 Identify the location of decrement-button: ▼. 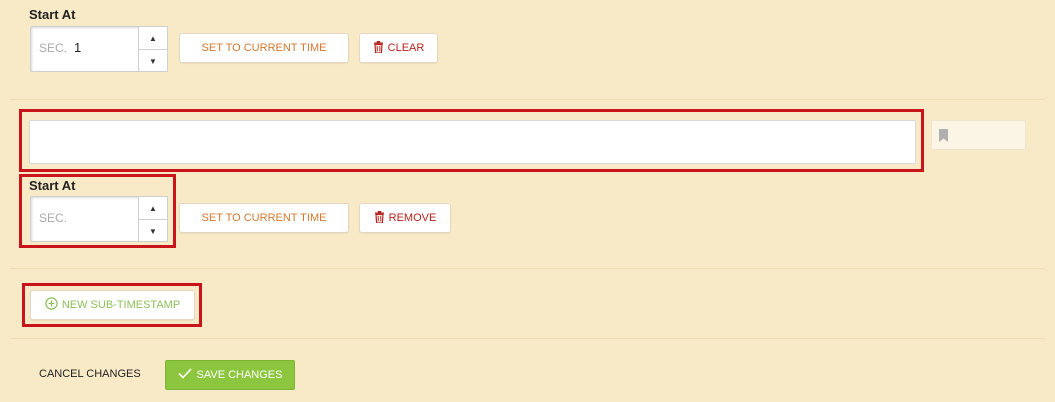
(153, 60).